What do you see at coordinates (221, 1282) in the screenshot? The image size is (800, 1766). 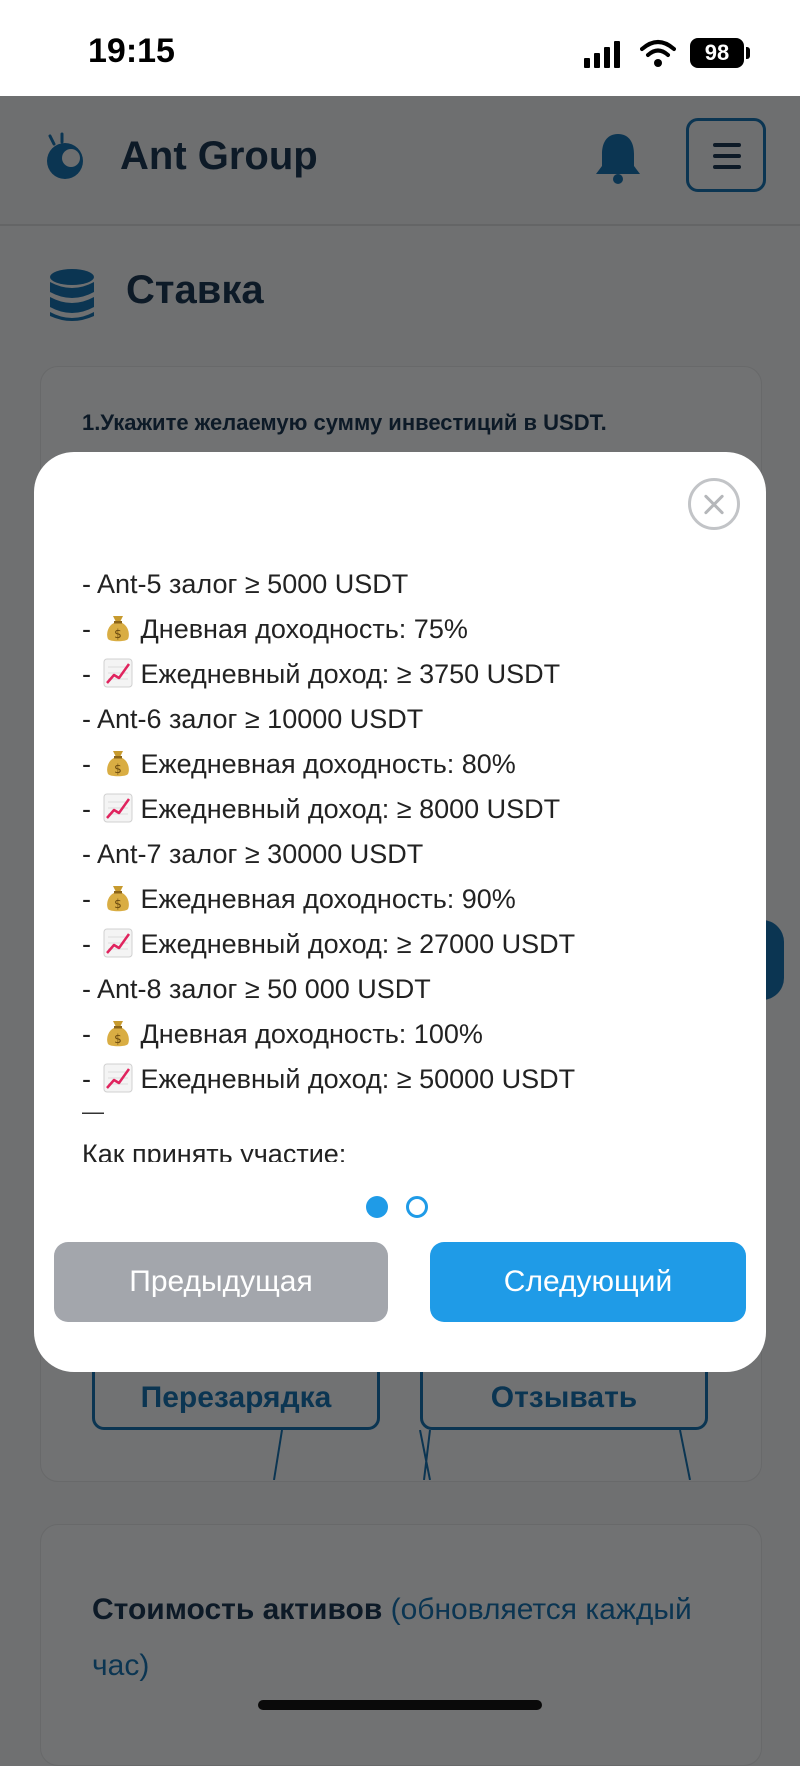 I see `previous-button: Предыдущая` at bounding box center [221, 1282].